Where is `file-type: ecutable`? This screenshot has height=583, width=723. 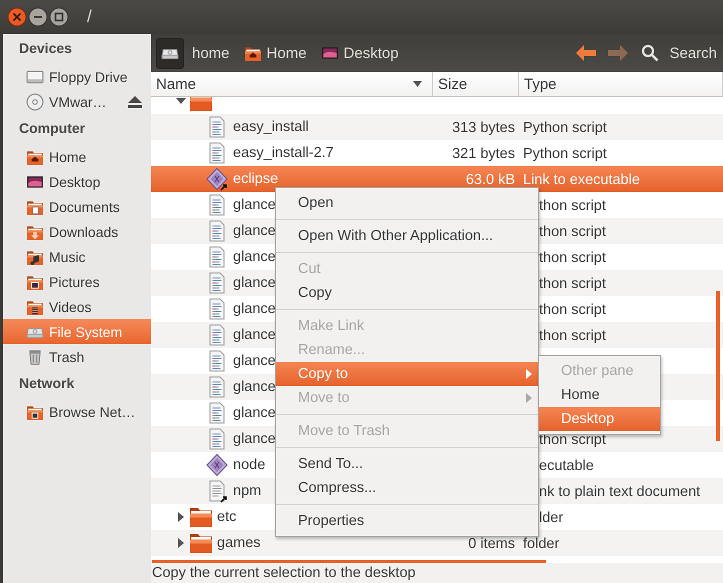
file-type: ecutable is located at coordinates (566, 466).